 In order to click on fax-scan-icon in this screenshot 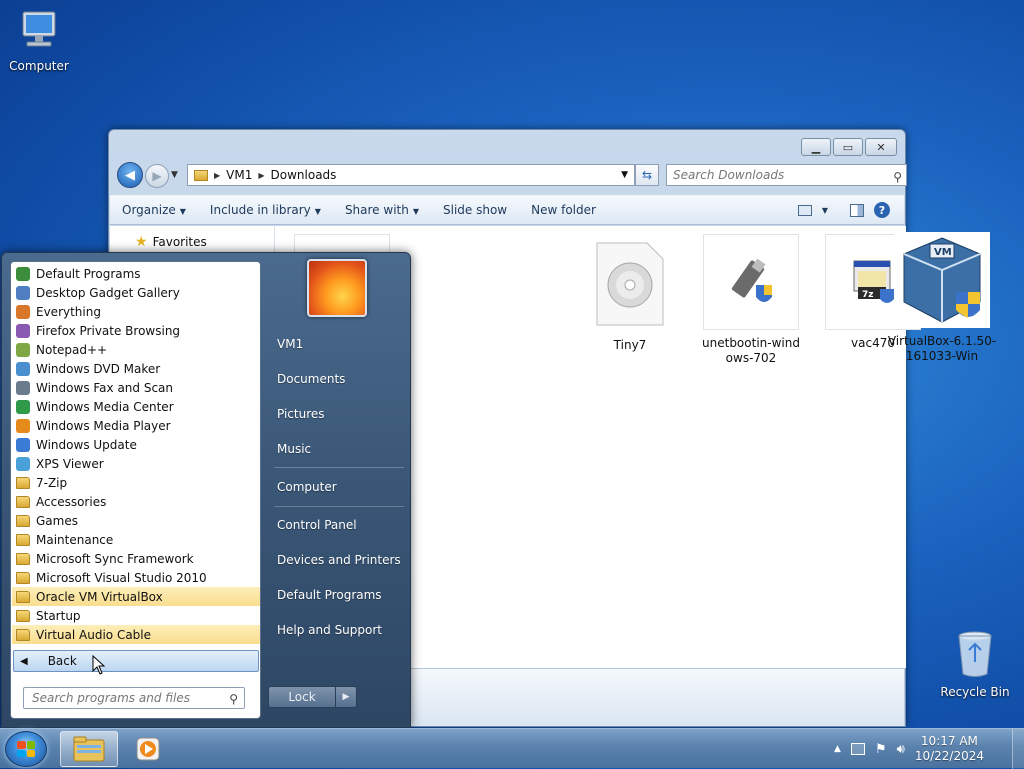, I will do `click(23, 388)`.